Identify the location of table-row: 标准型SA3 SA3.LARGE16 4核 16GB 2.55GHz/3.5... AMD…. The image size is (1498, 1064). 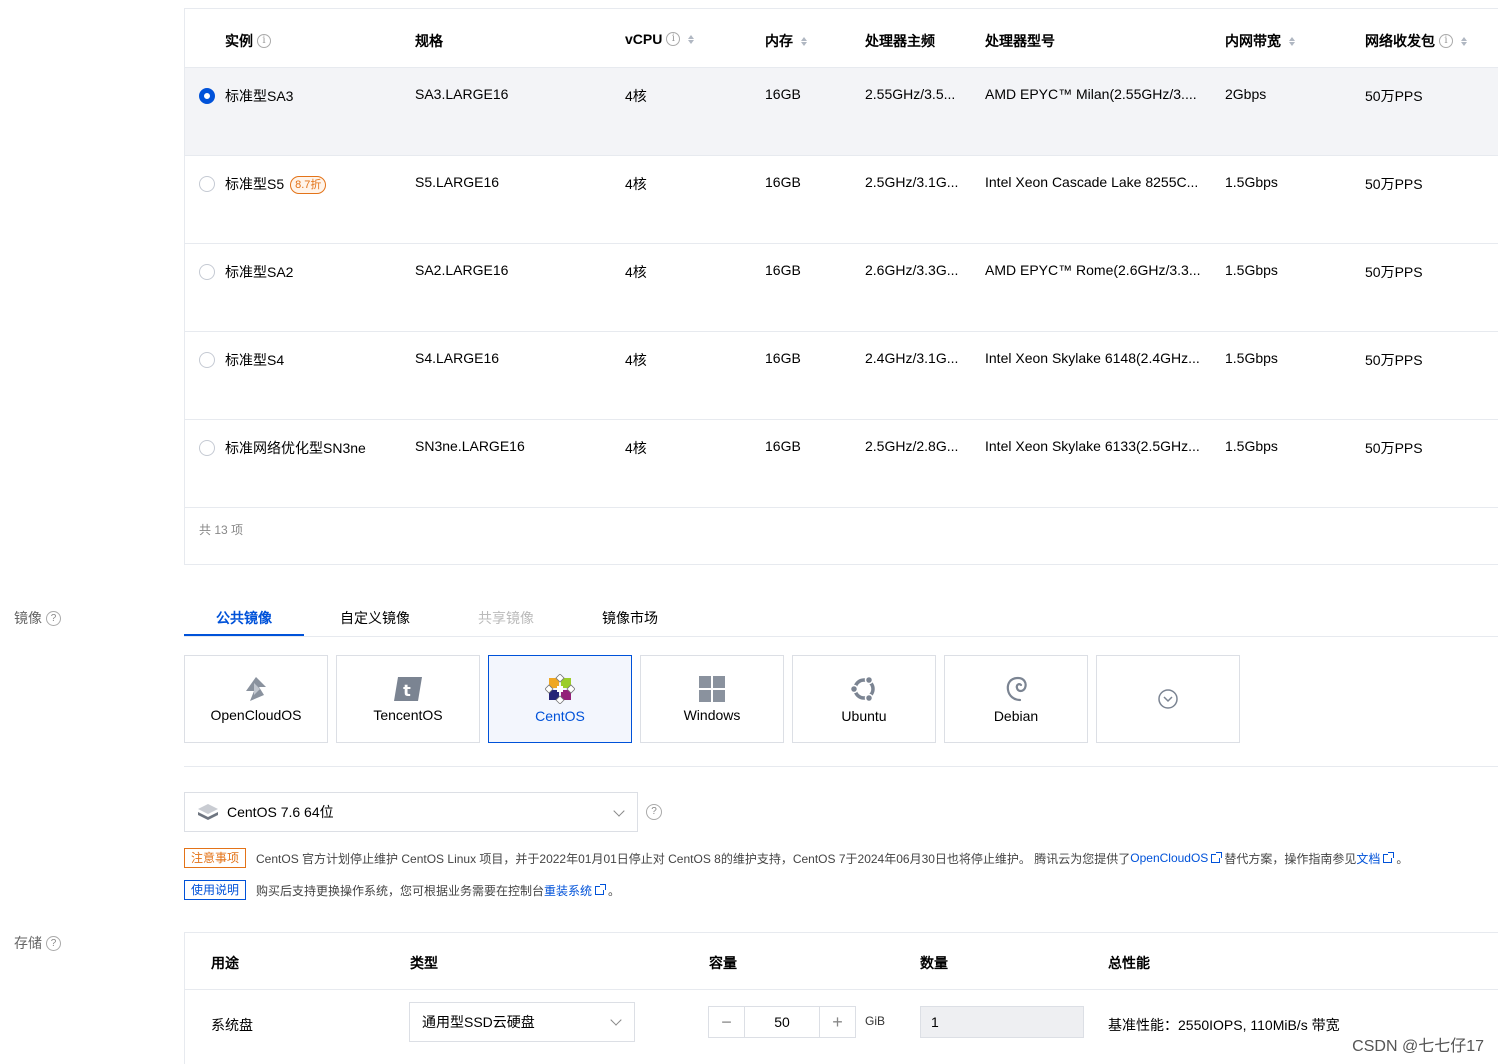
(841, 112).